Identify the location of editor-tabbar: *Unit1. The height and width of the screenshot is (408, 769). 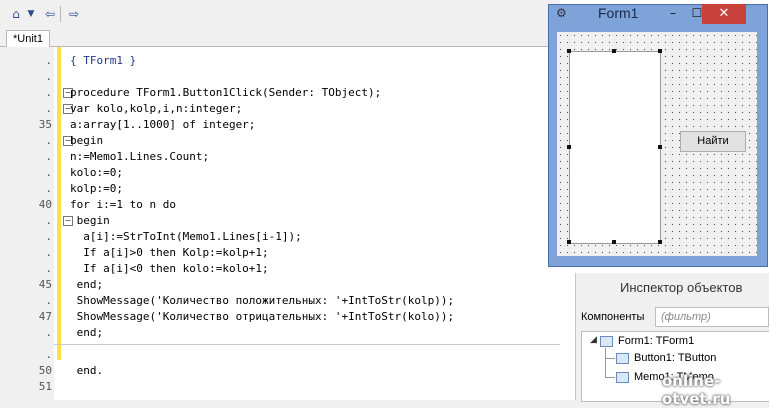
(280, 39).